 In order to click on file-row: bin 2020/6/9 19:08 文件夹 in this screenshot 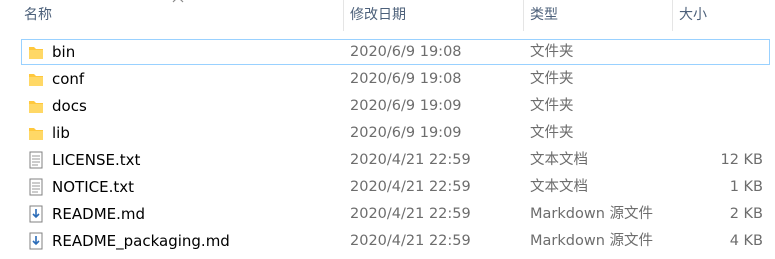, I will do `click(395, 52)`.